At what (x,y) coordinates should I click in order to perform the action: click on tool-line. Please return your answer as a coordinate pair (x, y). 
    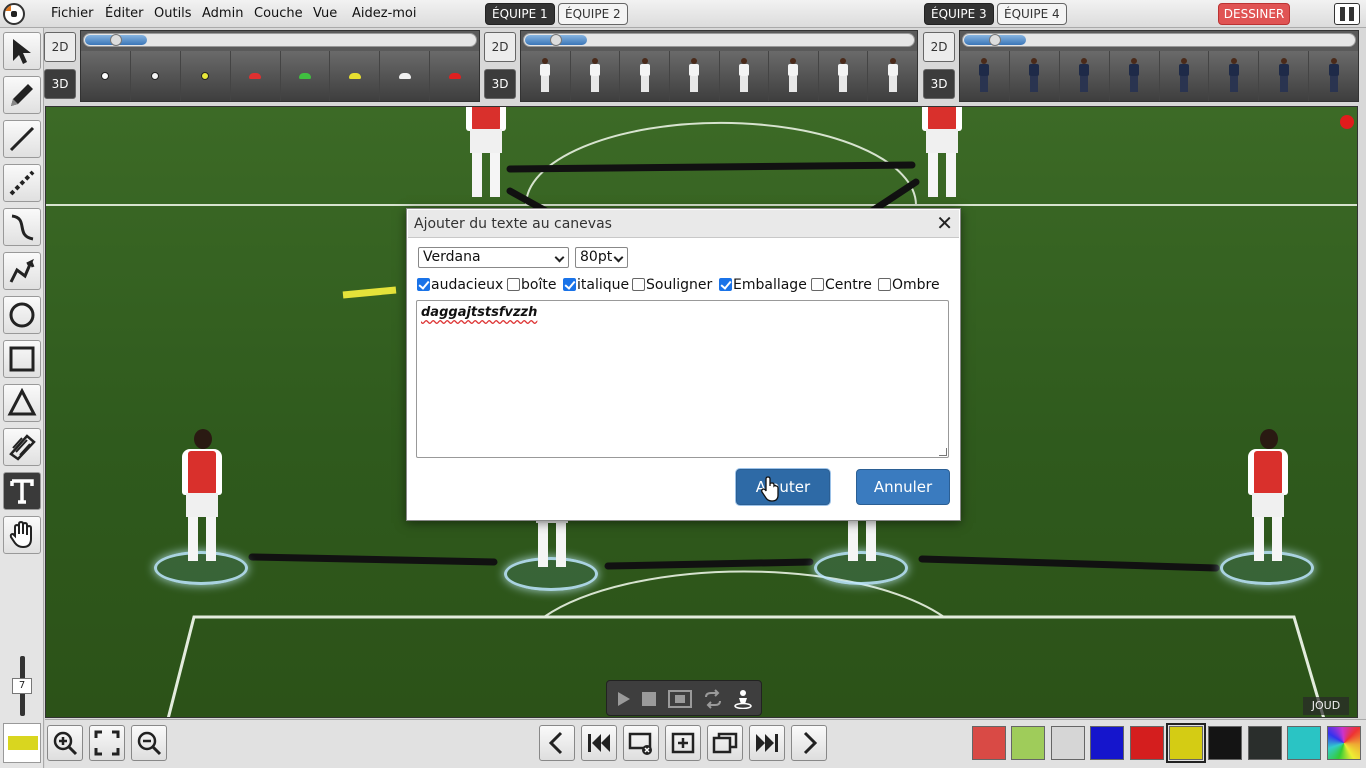
    Looking at the image, I should click on (22, 139).